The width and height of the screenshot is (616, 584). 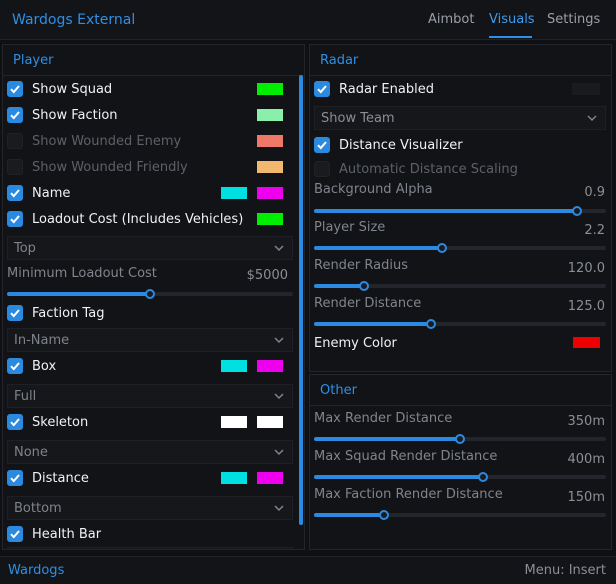 What do you see at coordinates (460, 477) in the screenshot?
I see `max-squad-render-distance-slider` at bounding box center [460, 477].